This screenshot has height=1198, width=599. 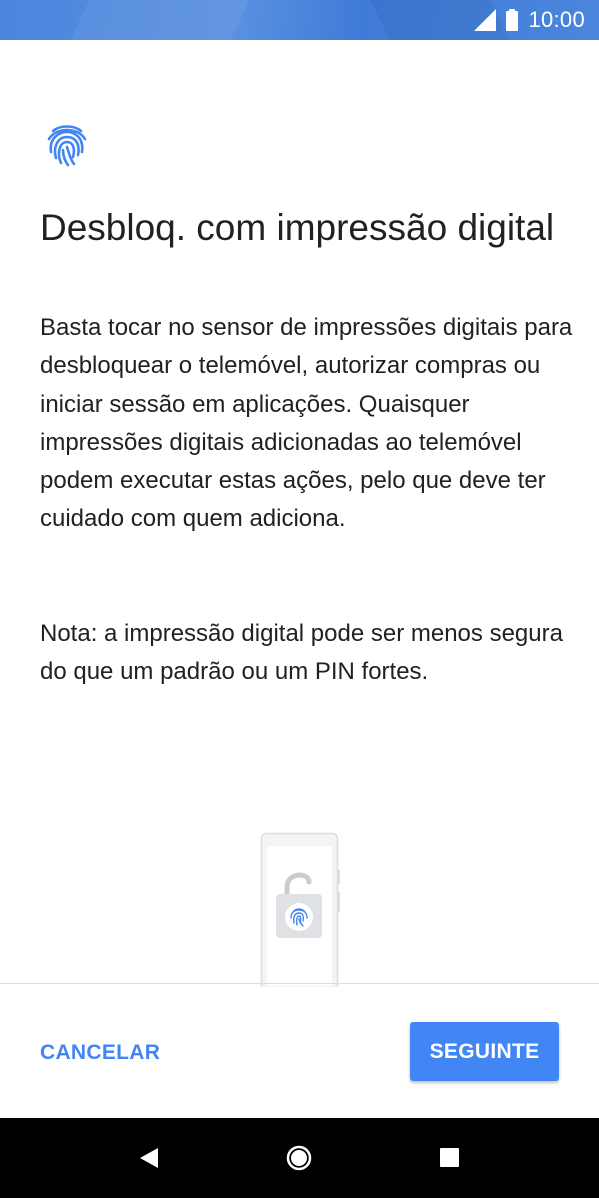 What do you see at coordinates (556, 19) in the screenshot?
I see `status-bar-clock: 10:00` at bounding box center [556, 19].